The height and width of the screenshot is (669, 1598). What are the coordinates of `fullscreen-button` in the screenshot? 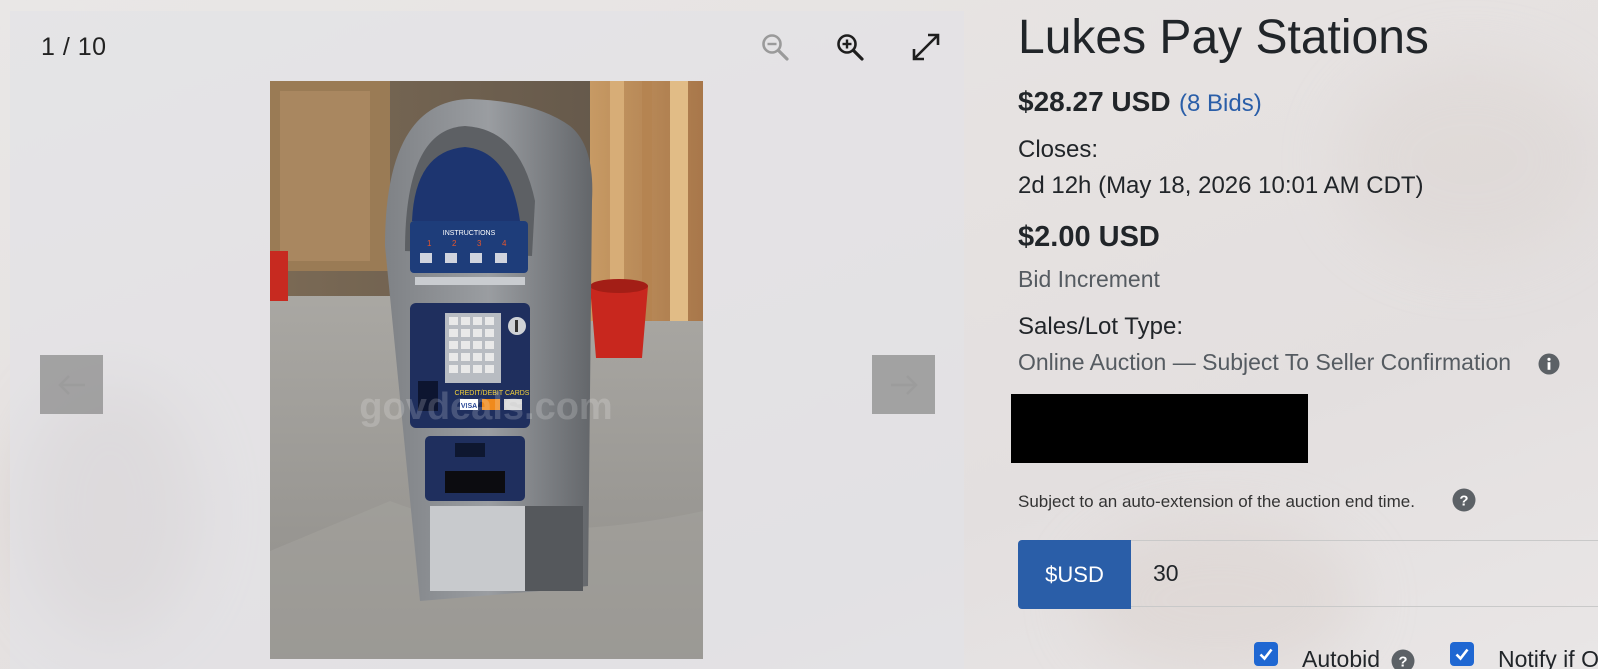 It's located at (926, 47).